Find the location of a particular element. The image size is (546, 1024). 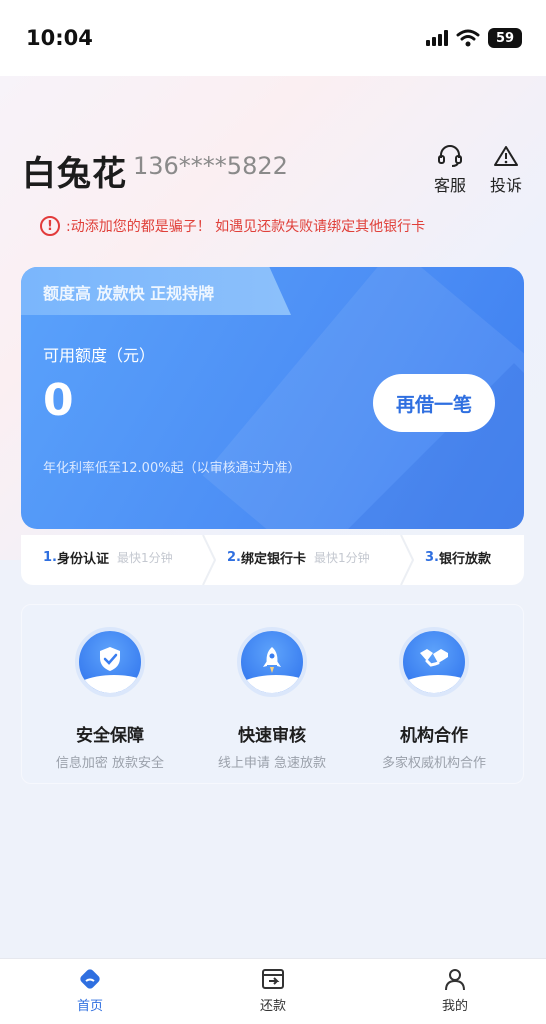

feature-subtitle: 多家权威机构合作 is located at coordinates (433, 763).